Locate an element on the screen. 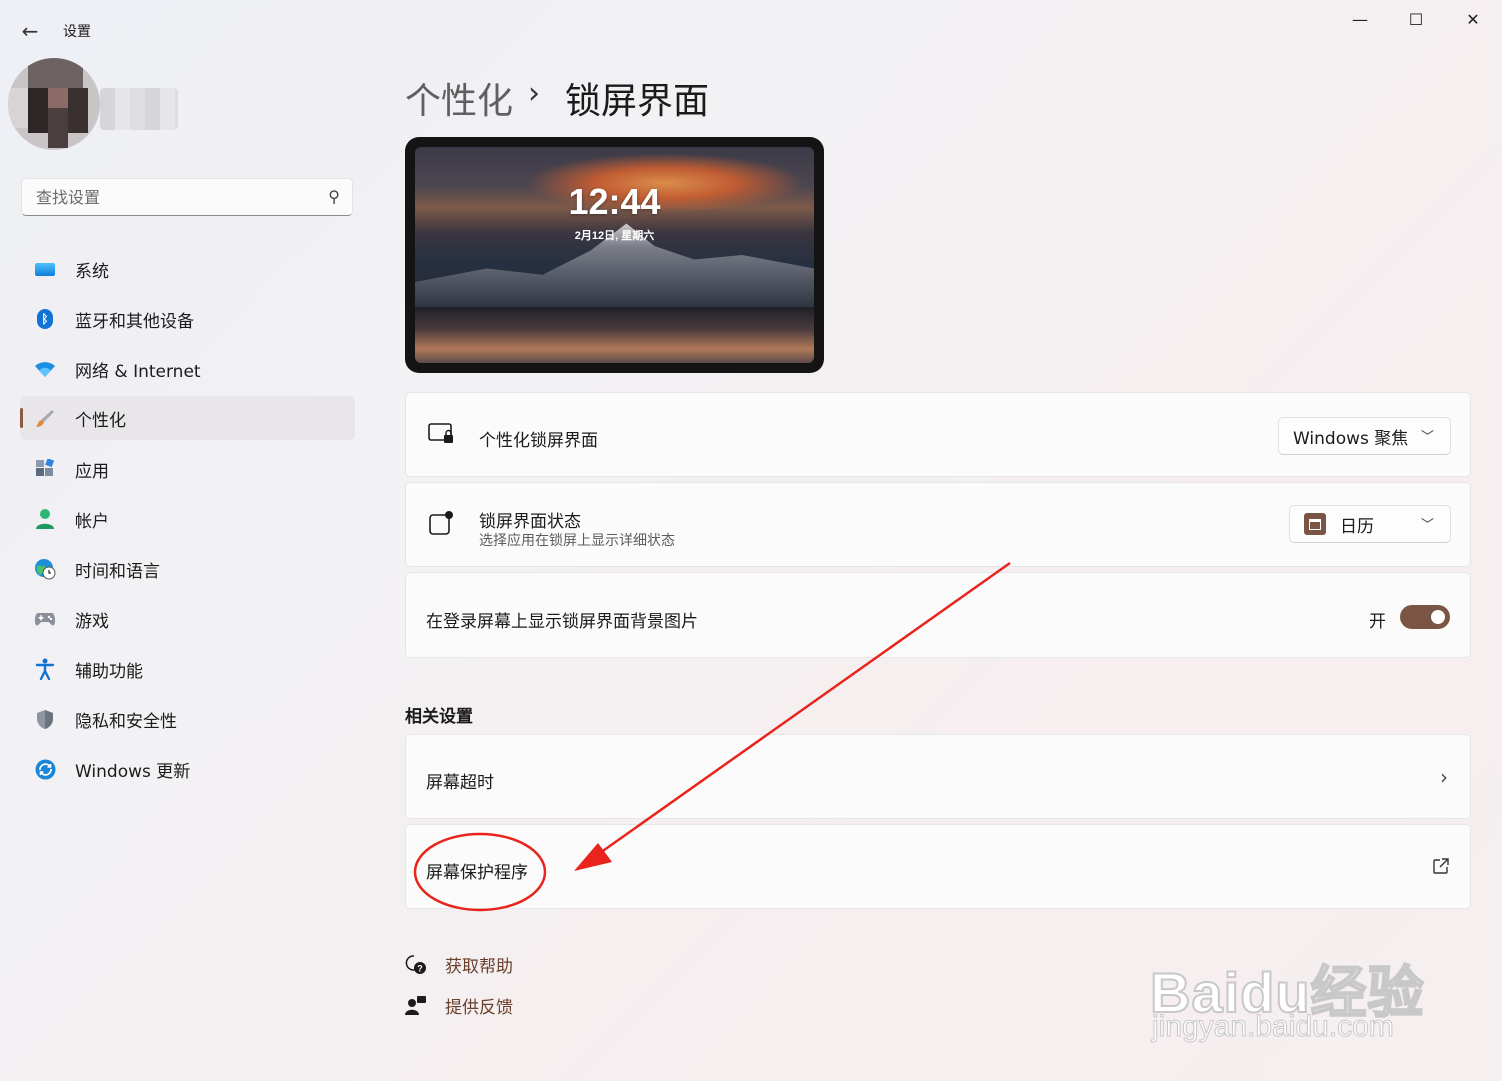 The width and height of the screenshot is (1502, 1081). breadcrumb-parent: 个性化 is located at coordinates (459, 98).